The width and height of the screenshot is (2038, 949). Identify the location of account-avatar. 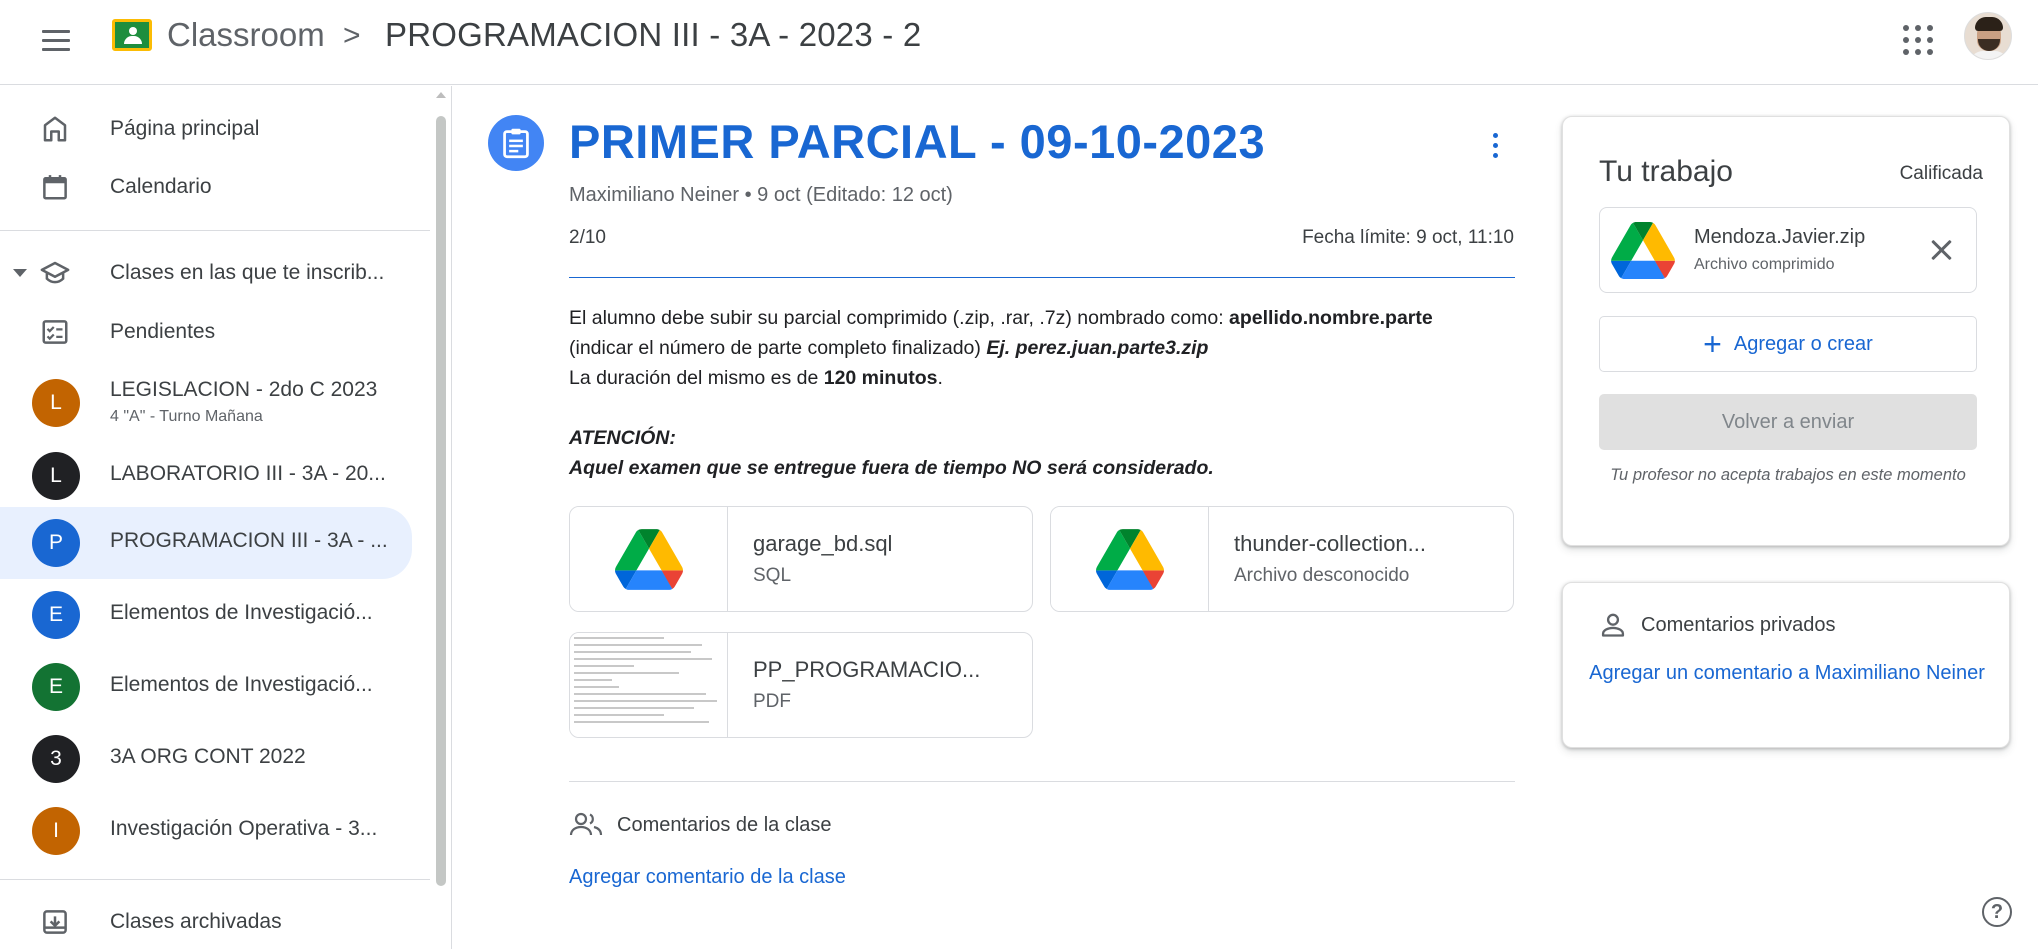
(1988, 36).